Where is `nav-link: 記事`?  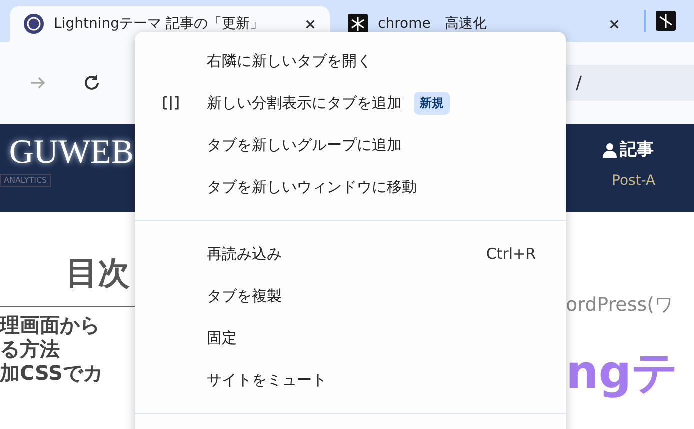
nav-link: 記事 is located at coordinates (637, 149).